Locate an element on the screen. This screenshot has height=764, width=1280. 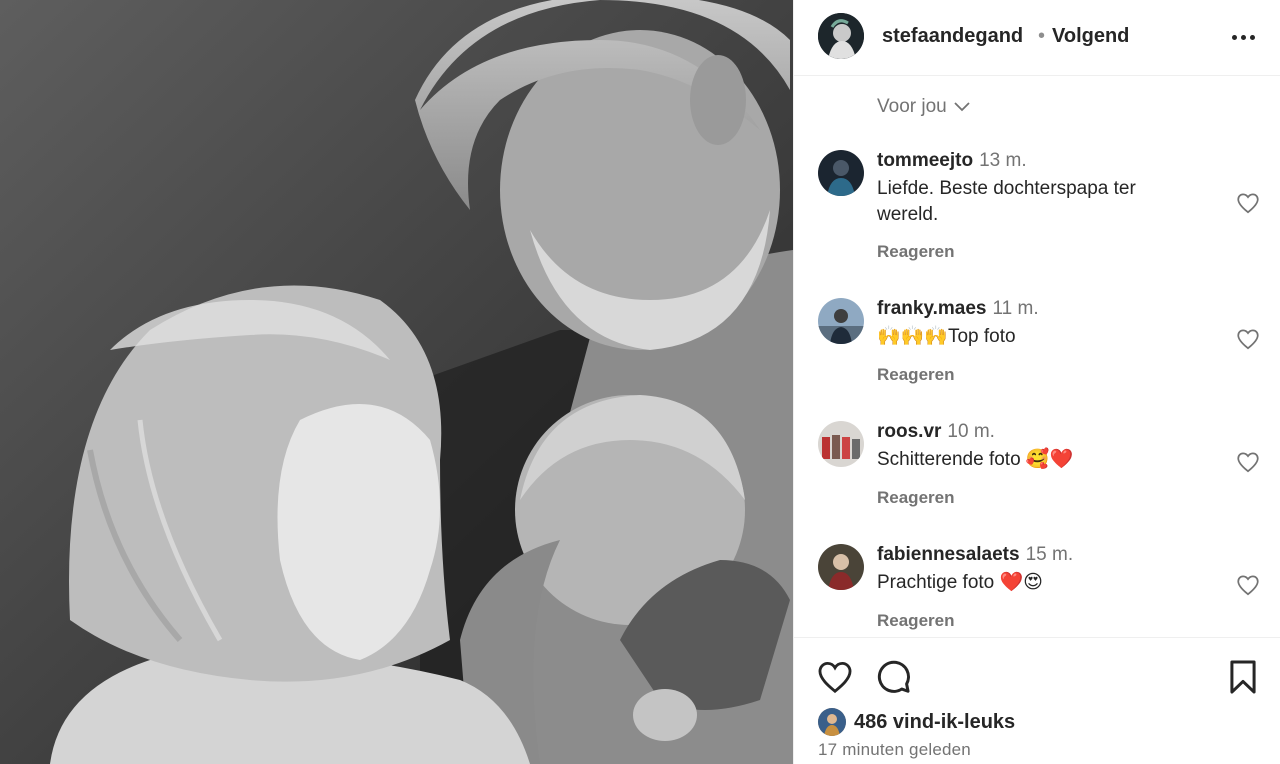
comment-header: franky.maes 11 m. is located at coordinates (958, 309).